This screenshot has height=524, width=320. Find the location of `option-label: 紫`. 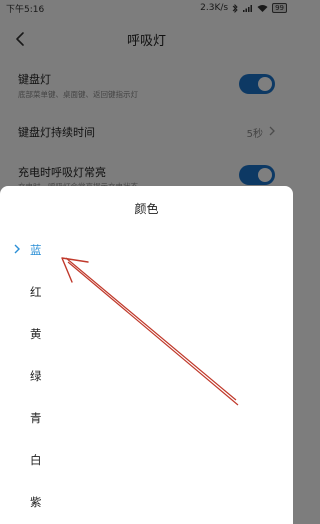

option-label: 紫 is located at coordinates (36, 502).